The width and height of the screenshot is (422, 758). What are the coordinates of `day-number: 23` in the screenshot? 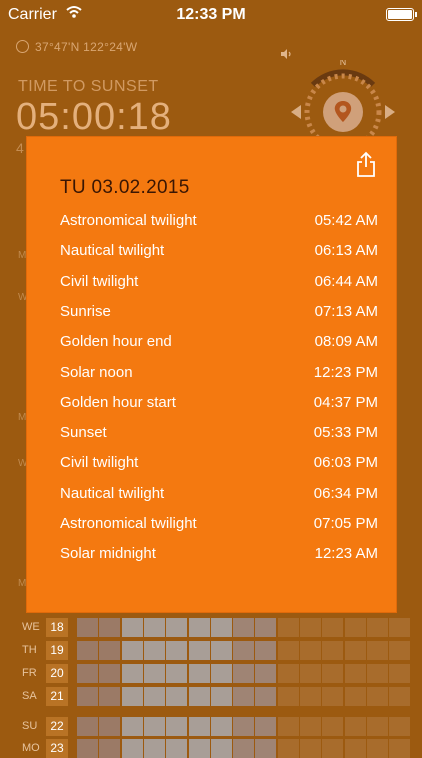 It's located at (57, 748).